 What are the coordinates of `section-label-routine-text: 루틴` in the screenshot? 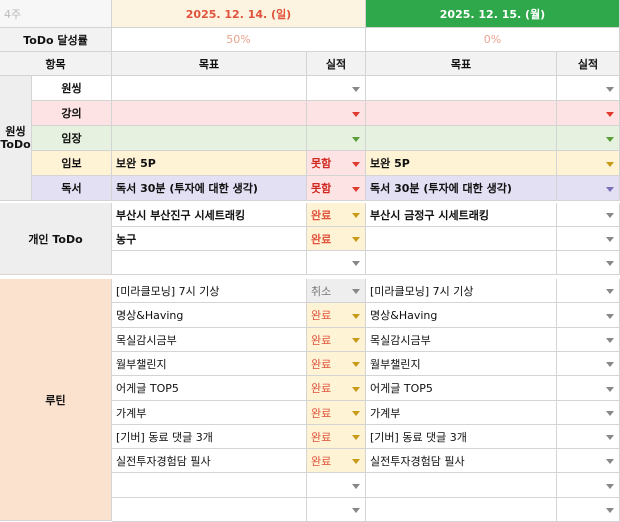 It's located at (55, 400).